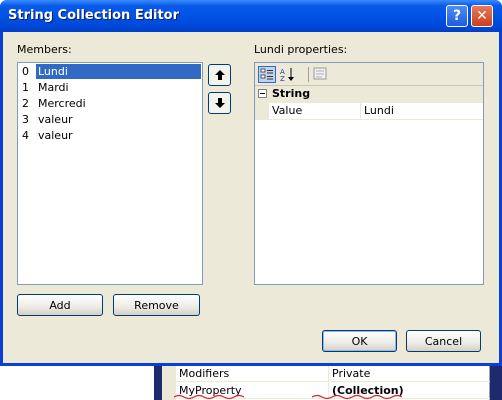  What do you see at coordinates (359, 341) in the screenshot?
I see `ok-button: OK` at bounding box center [359, 341].